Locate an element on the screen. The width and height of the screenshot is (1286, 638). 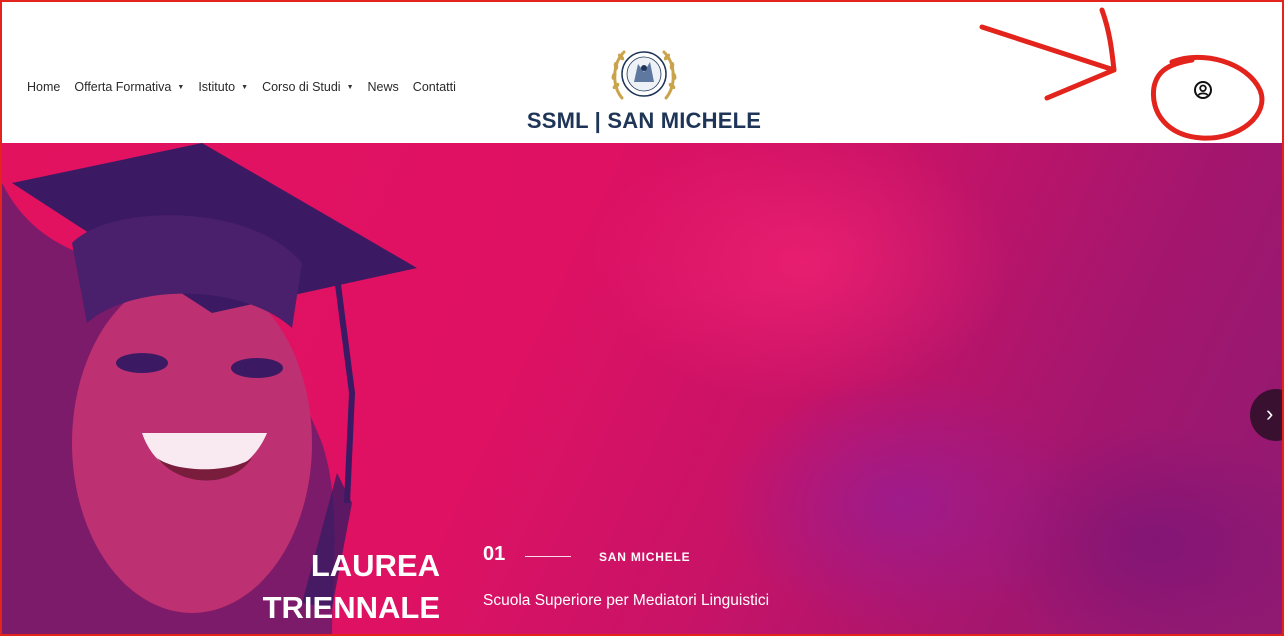
user-account-button is located at coordinates (1203, 90).